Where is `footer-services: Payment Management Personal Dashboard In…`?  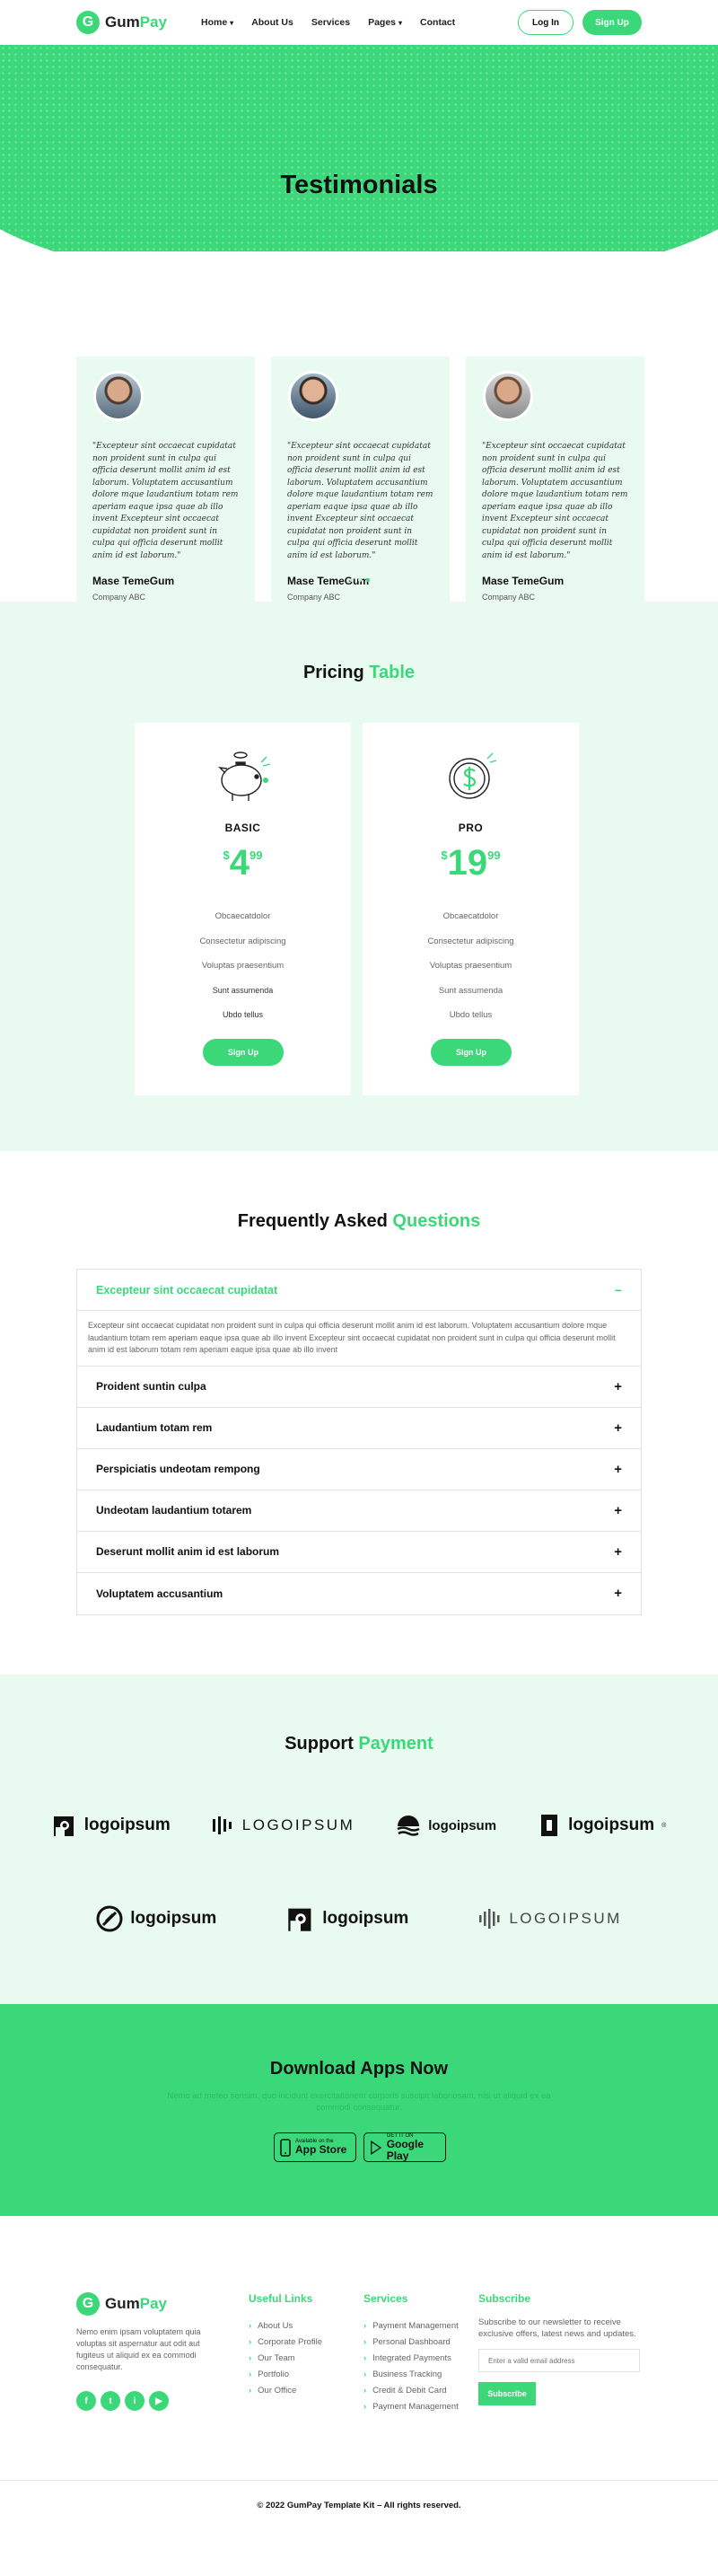 footer-services: Payment Management Personal Dashboard In… is located at coordinates (411, 2366).